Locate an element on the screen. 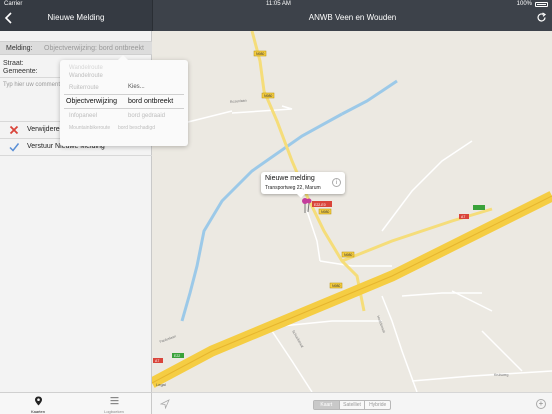  picker-option: Ruiterroute is located at coordinates (84, 88).